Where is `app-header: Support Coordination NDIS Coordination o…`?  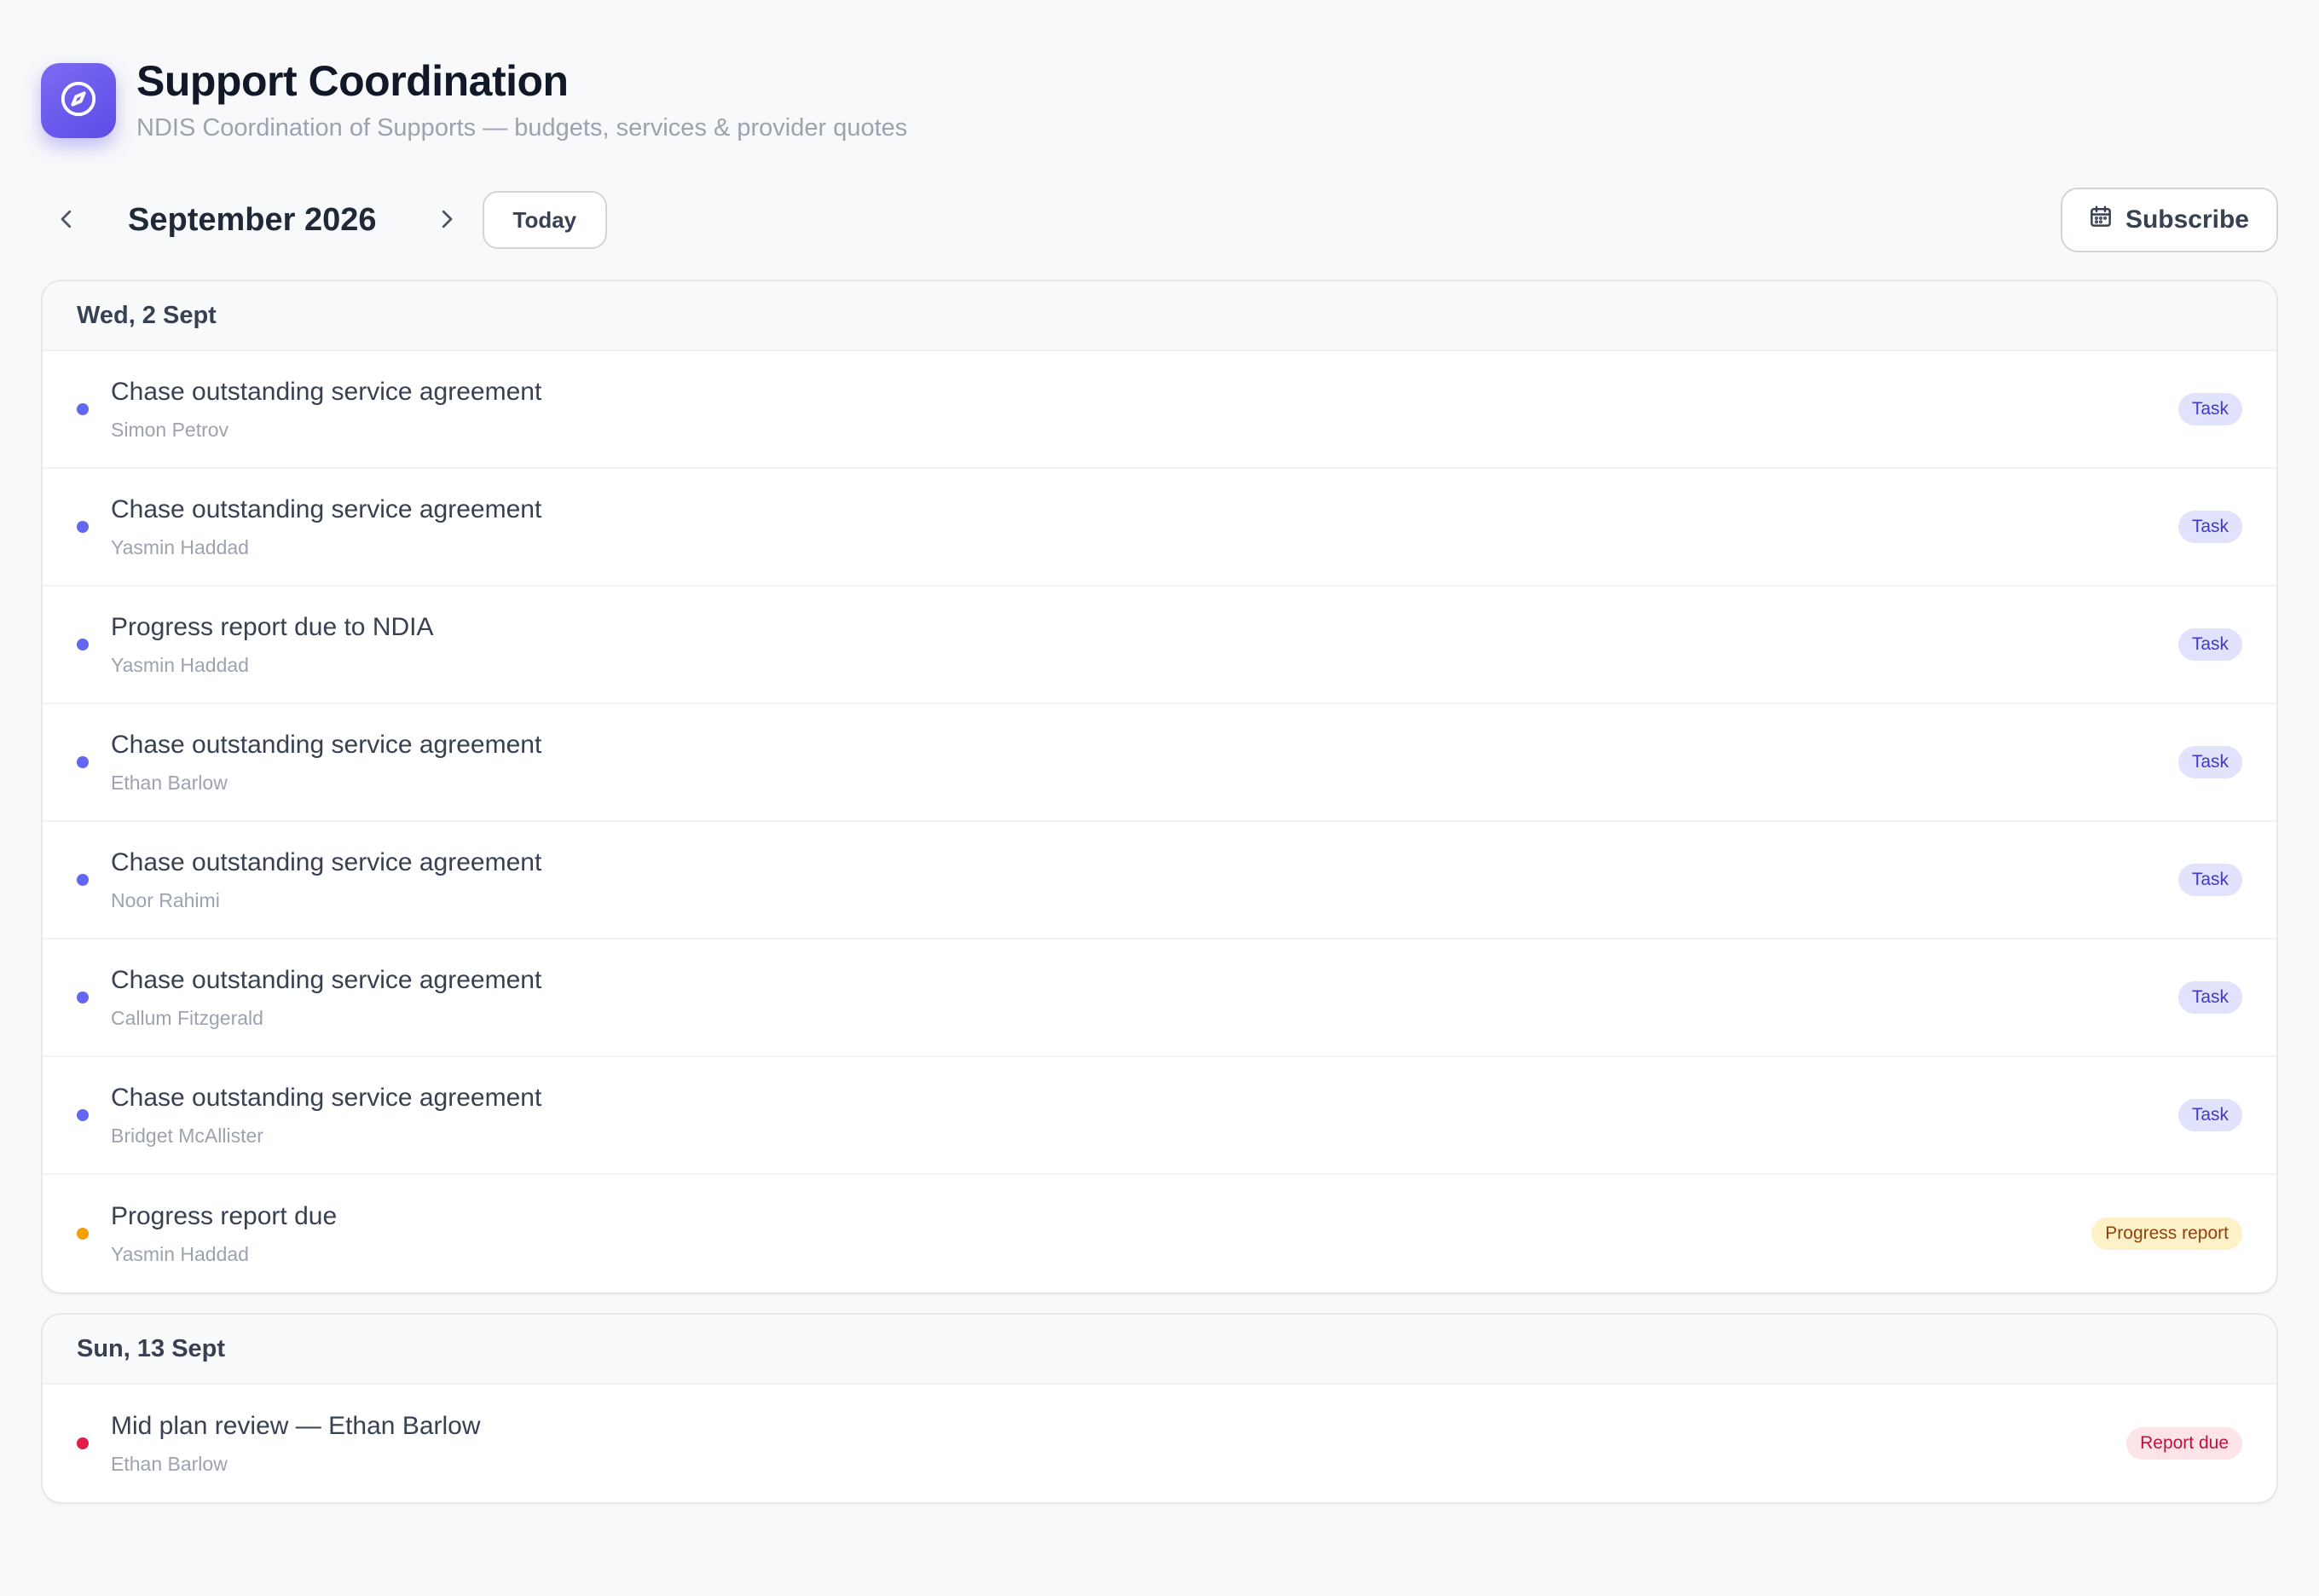 app-header: Support Coordination NDIS Coordination o… is located at coordinates (1159, 100).